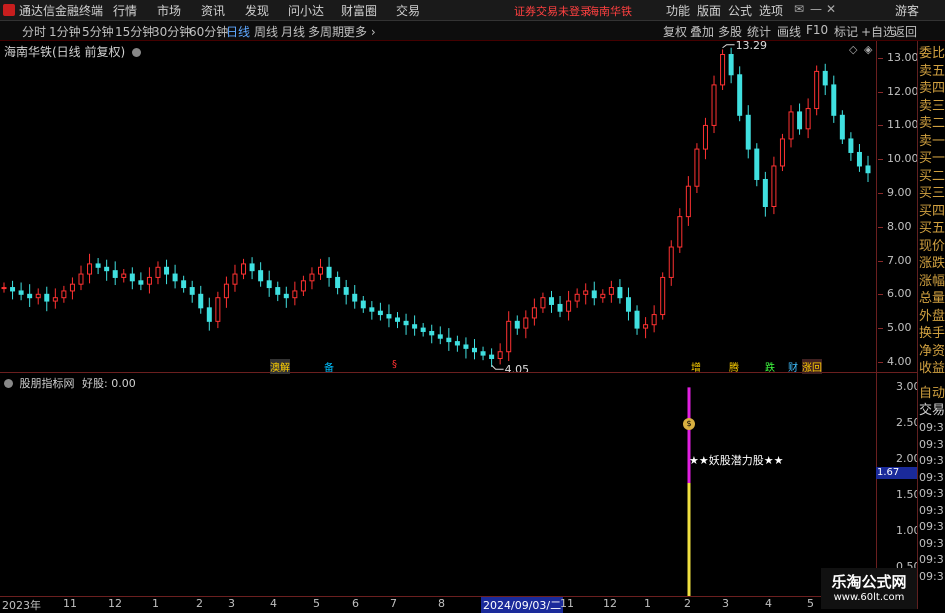 The image size is (945, 613). What do you see at coordinates (65, 31) in the screenshot?
I see `tab-1min: 1分钟` at bounding box center [65, 31].